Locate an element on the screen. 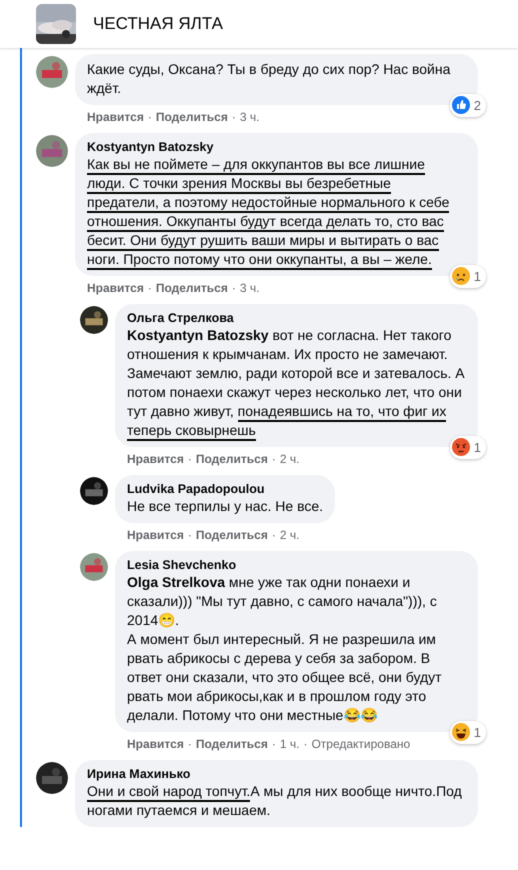 The image size is (518, 870). reaction-badge: 2 is located at coordinates (468, 105).